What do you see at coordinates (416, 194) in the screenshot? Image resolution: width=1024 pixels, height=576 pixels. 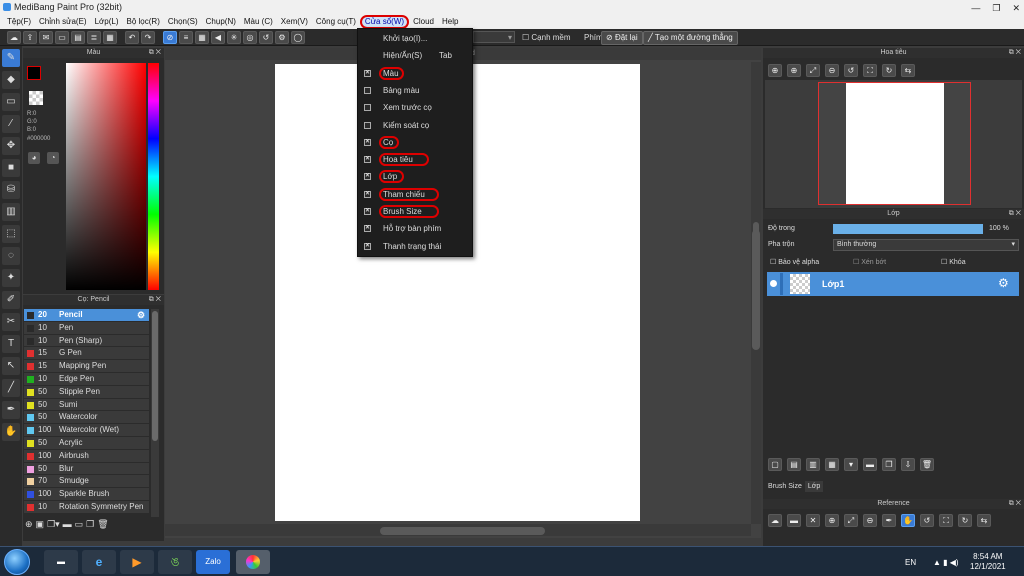 I see `window-menu-item: ✕ Tham chiếu` at bounding box center [416, 194].